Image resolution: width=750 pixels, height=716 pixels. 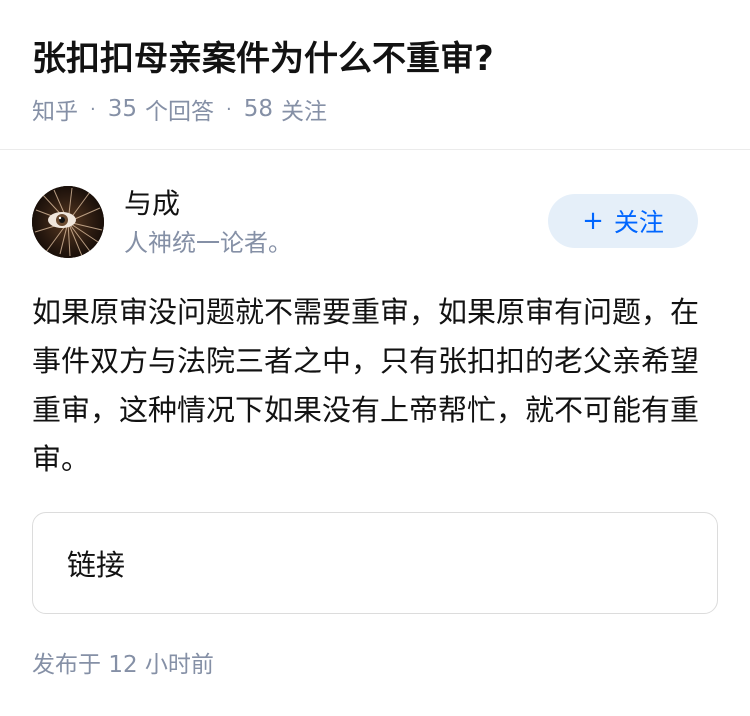 I want to click on follow-button-label: 关注, so click(x=638, y=222).